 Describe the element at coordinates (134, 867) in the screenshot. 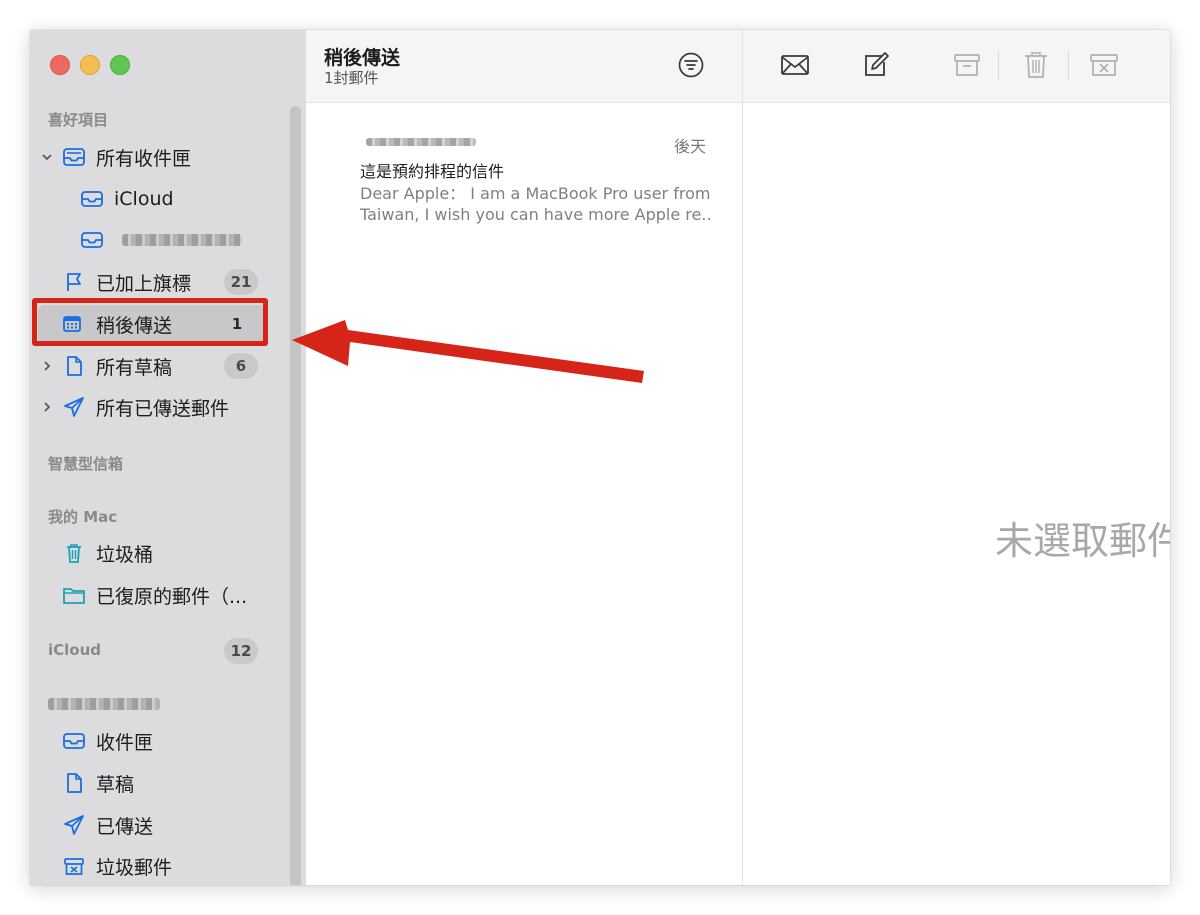

I see `sidebar-item-label: 垃圾郵件` at that location.